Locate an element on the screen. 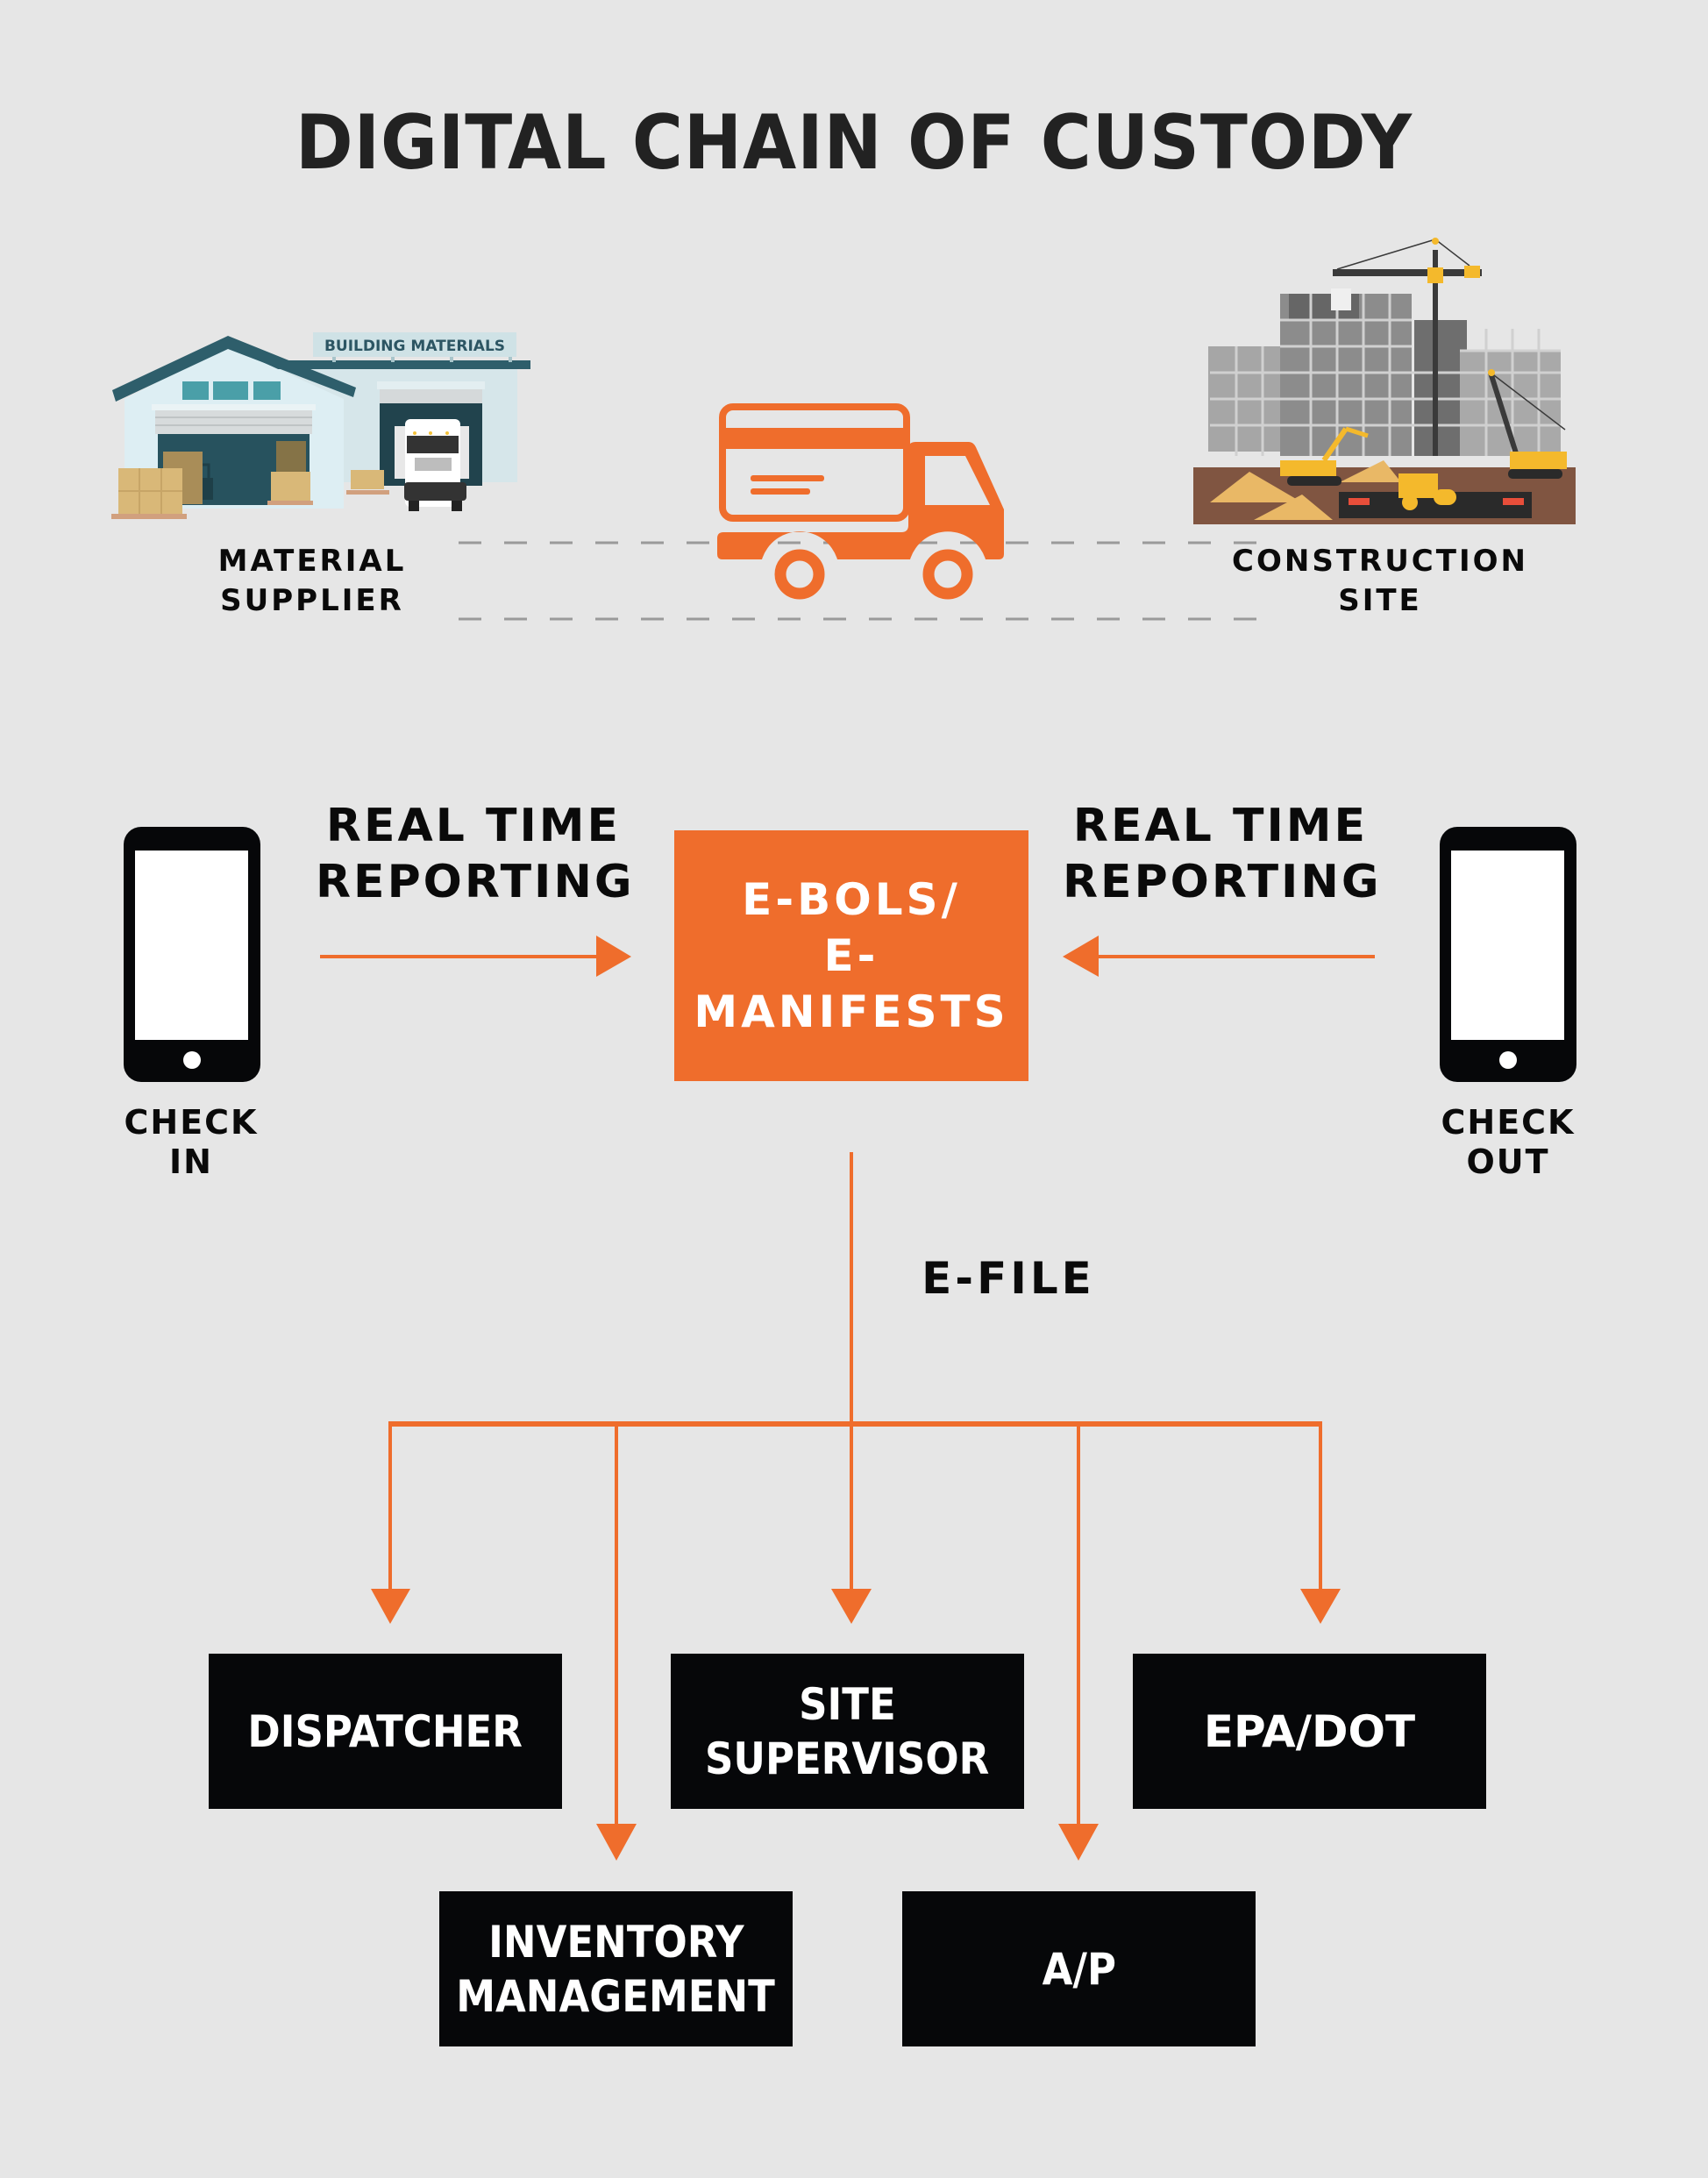 The width and height of the screenshot is (1708, 2178). label-line: EPA/DOT is located at coordinates (1309, 1731).